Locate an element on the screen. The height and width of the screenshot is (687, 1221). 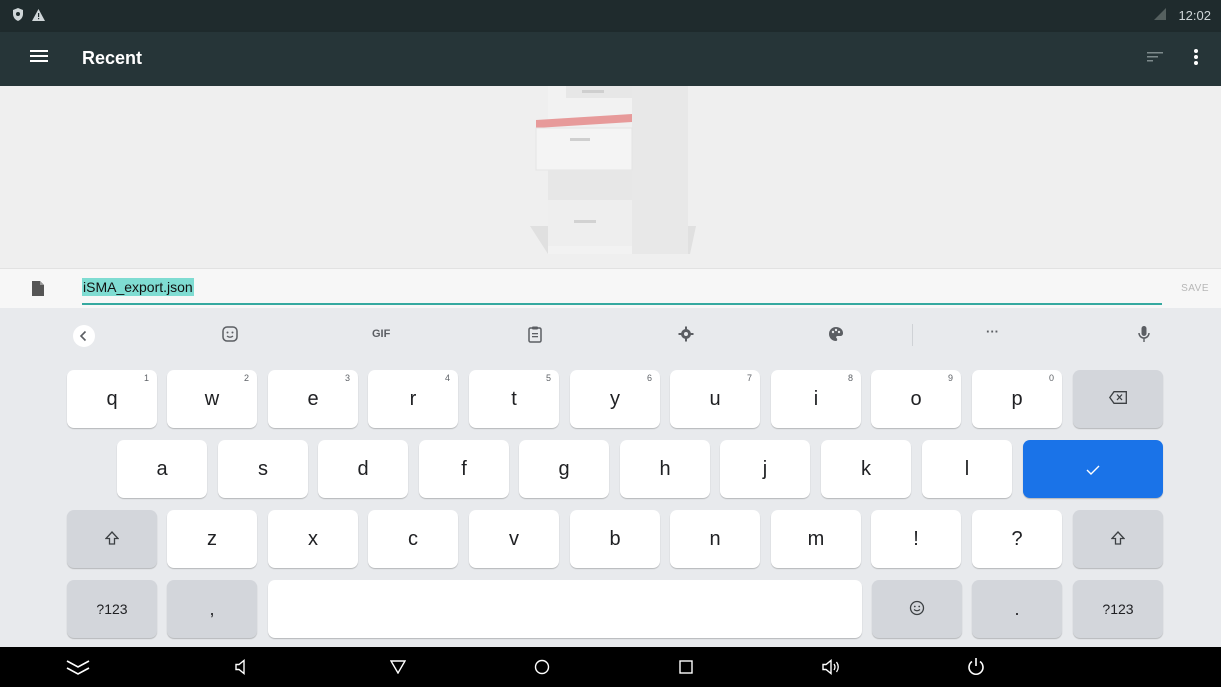
checkmark-icon is located at coordinates (1093, 469).